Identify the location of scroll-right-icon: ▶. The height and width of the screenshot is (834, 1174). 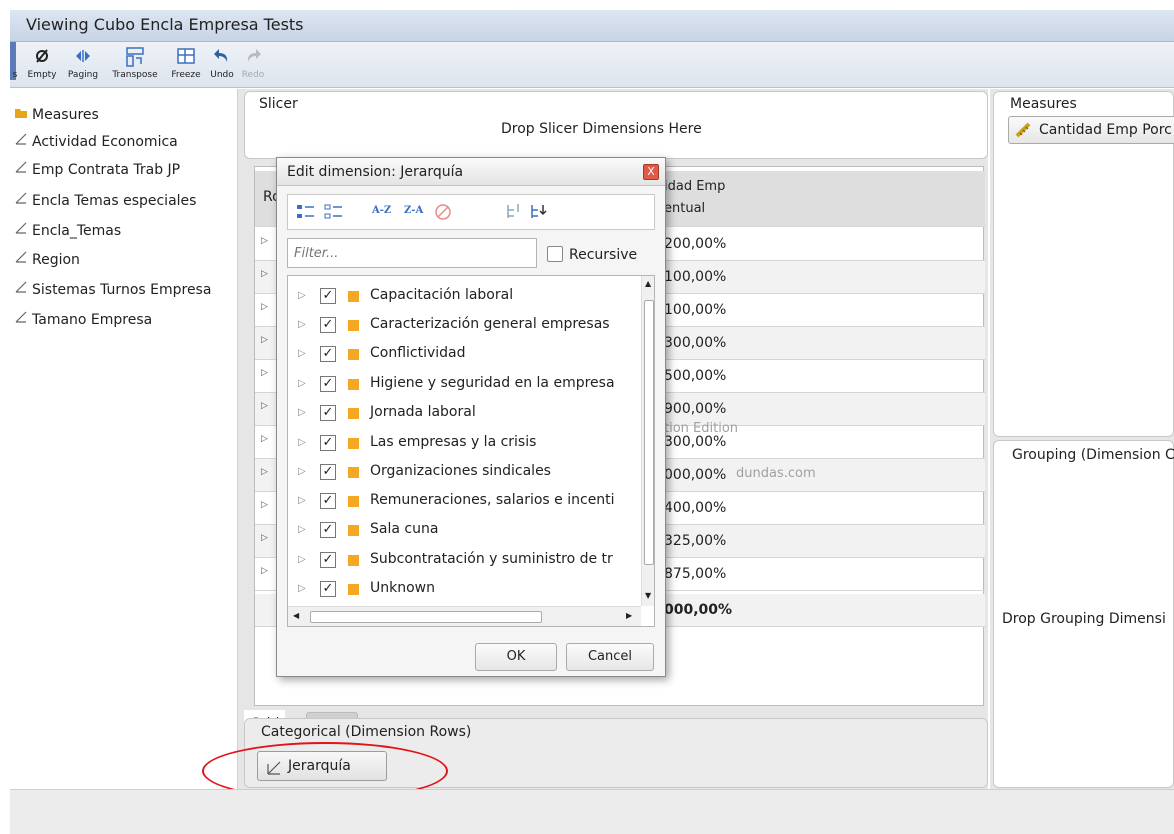
(629, 615).